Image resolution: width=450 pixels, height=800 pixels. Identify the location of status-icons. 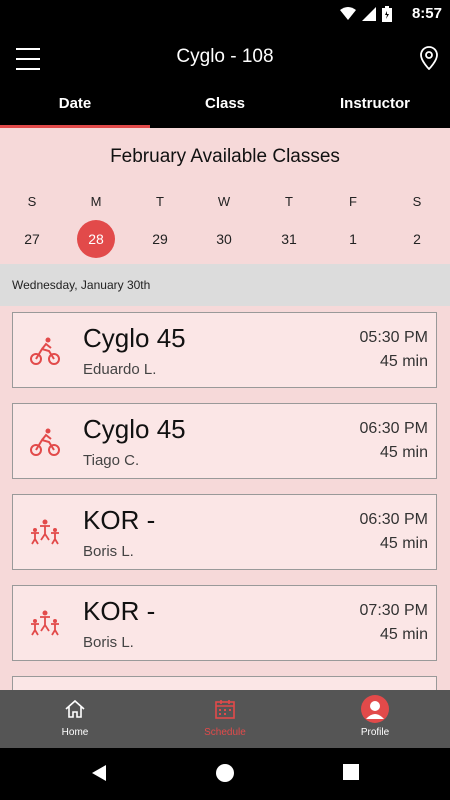
(366, 14).